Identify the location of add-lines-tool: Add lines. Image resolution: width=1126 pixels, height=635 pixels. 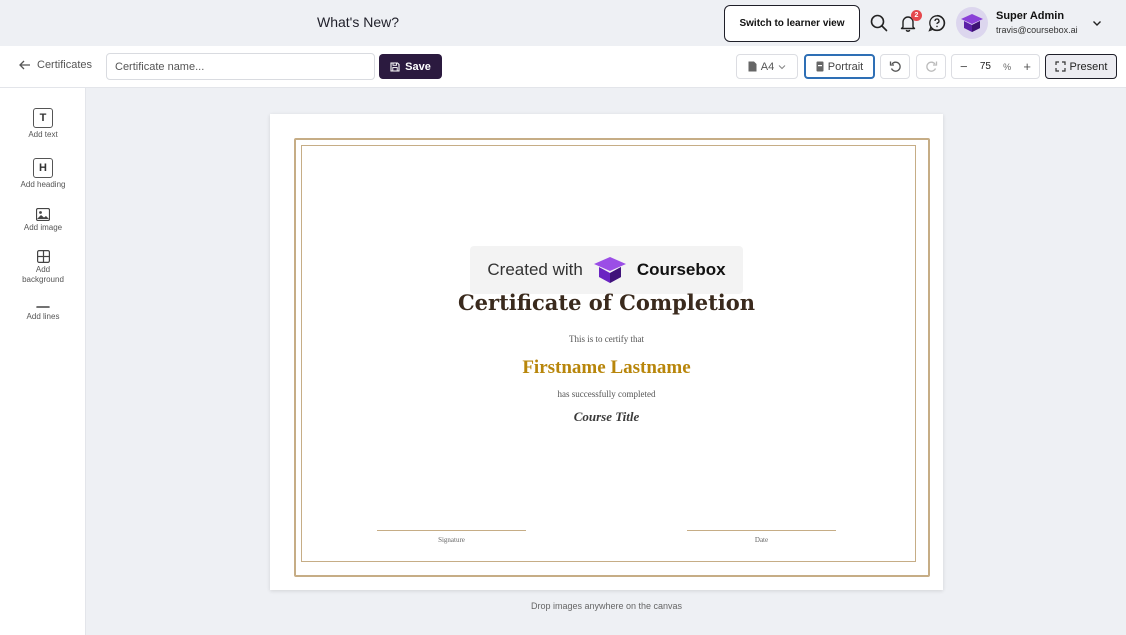
(43, 313).